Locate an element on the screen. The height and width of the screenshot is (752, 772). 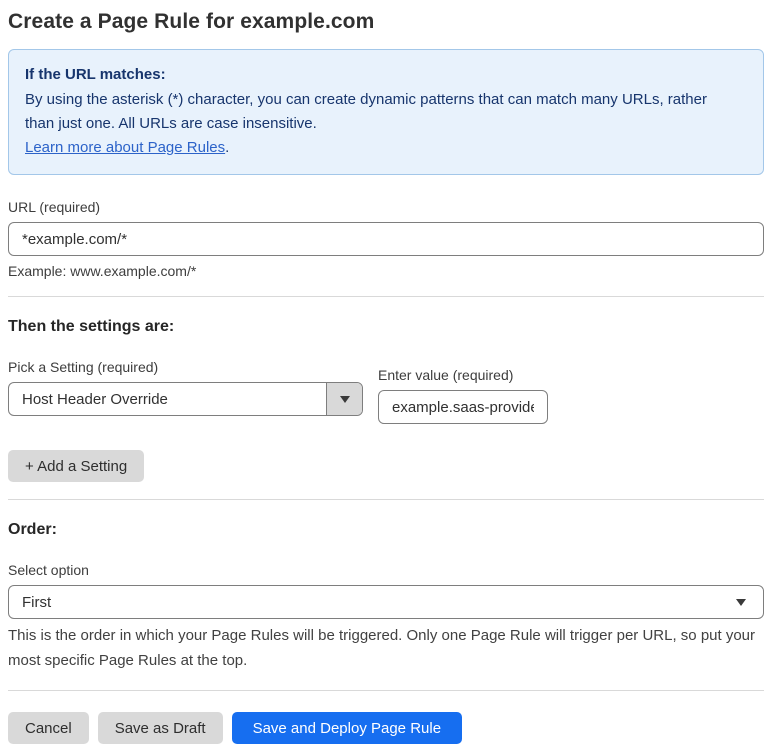
setting-select-arrow-button is located at coordinates (344, 399).